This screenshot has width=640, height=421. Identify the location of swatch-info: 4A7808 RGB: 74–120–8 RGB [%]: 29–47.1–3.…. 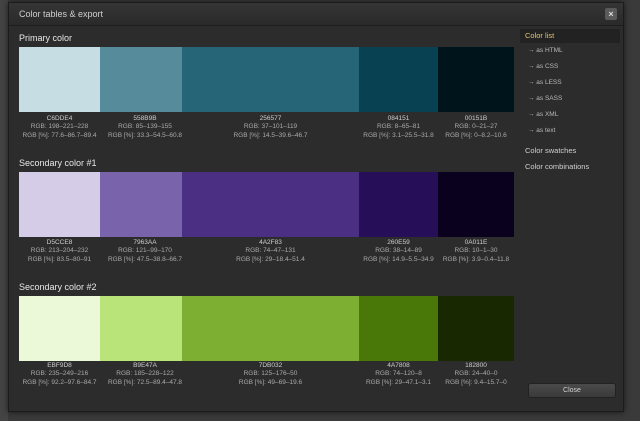
(398, 374).